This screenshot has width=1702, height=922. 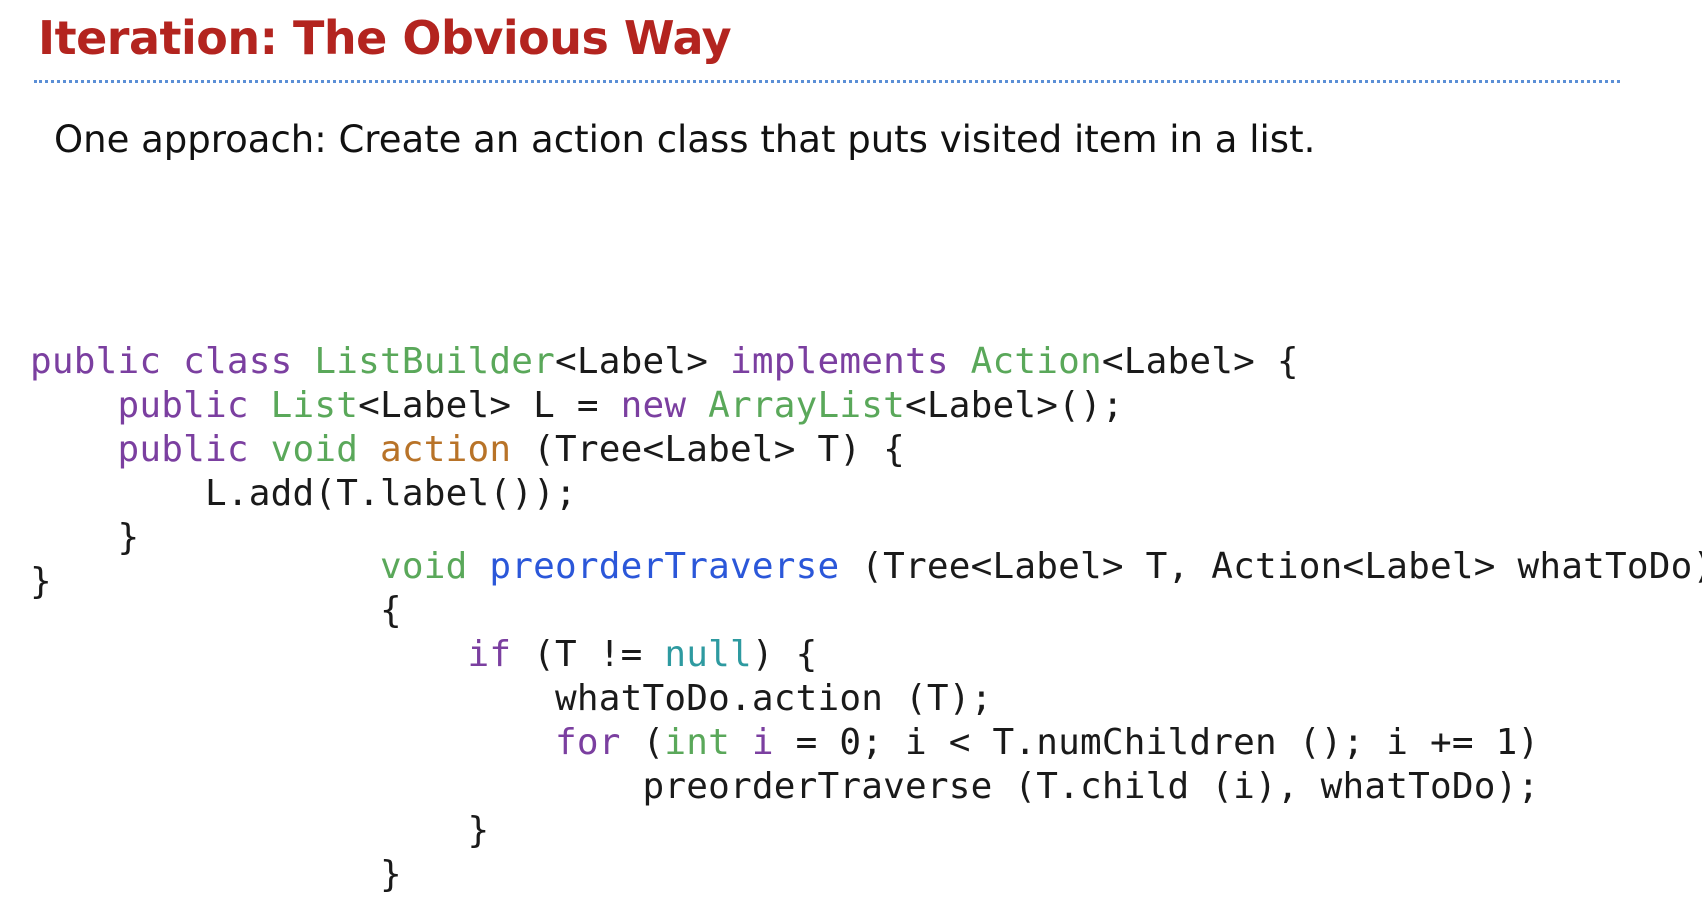 I want to click on code-token: preorderTraverse, so click(x=664, y=566).